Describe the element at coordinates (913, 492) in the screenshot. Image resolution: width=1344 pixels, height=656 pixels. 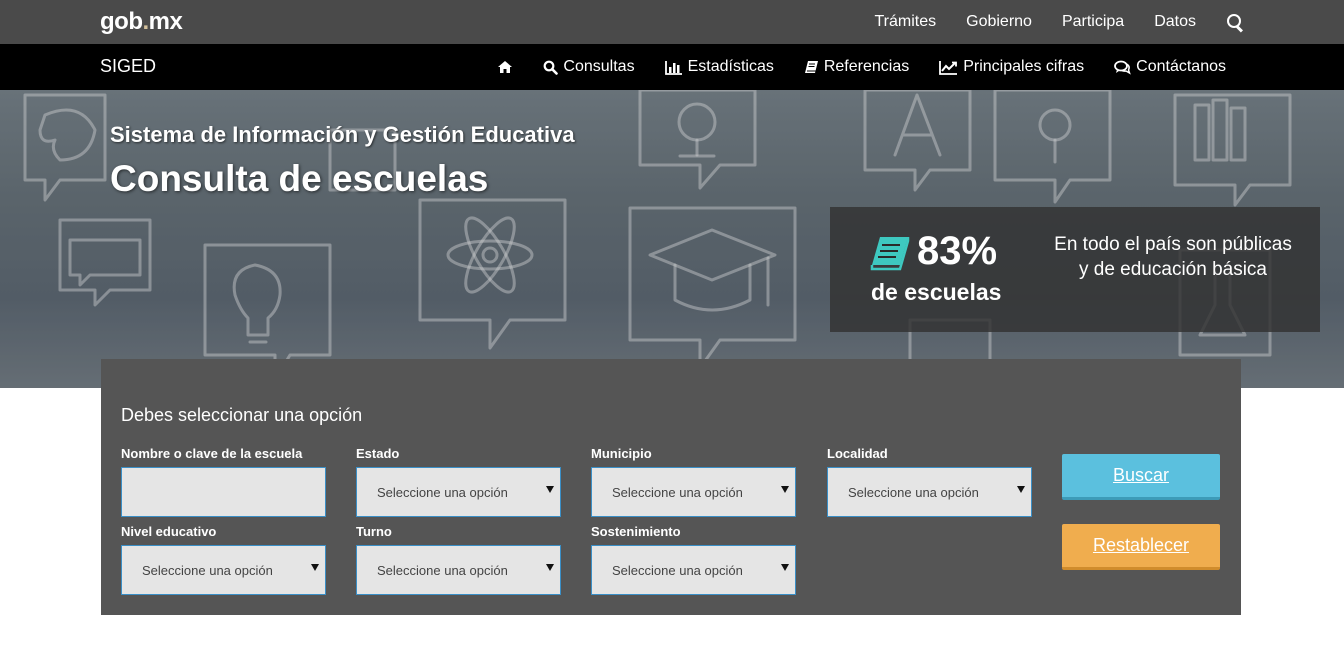
I see `localidad-select-value: Seleccione una opción` at that location.